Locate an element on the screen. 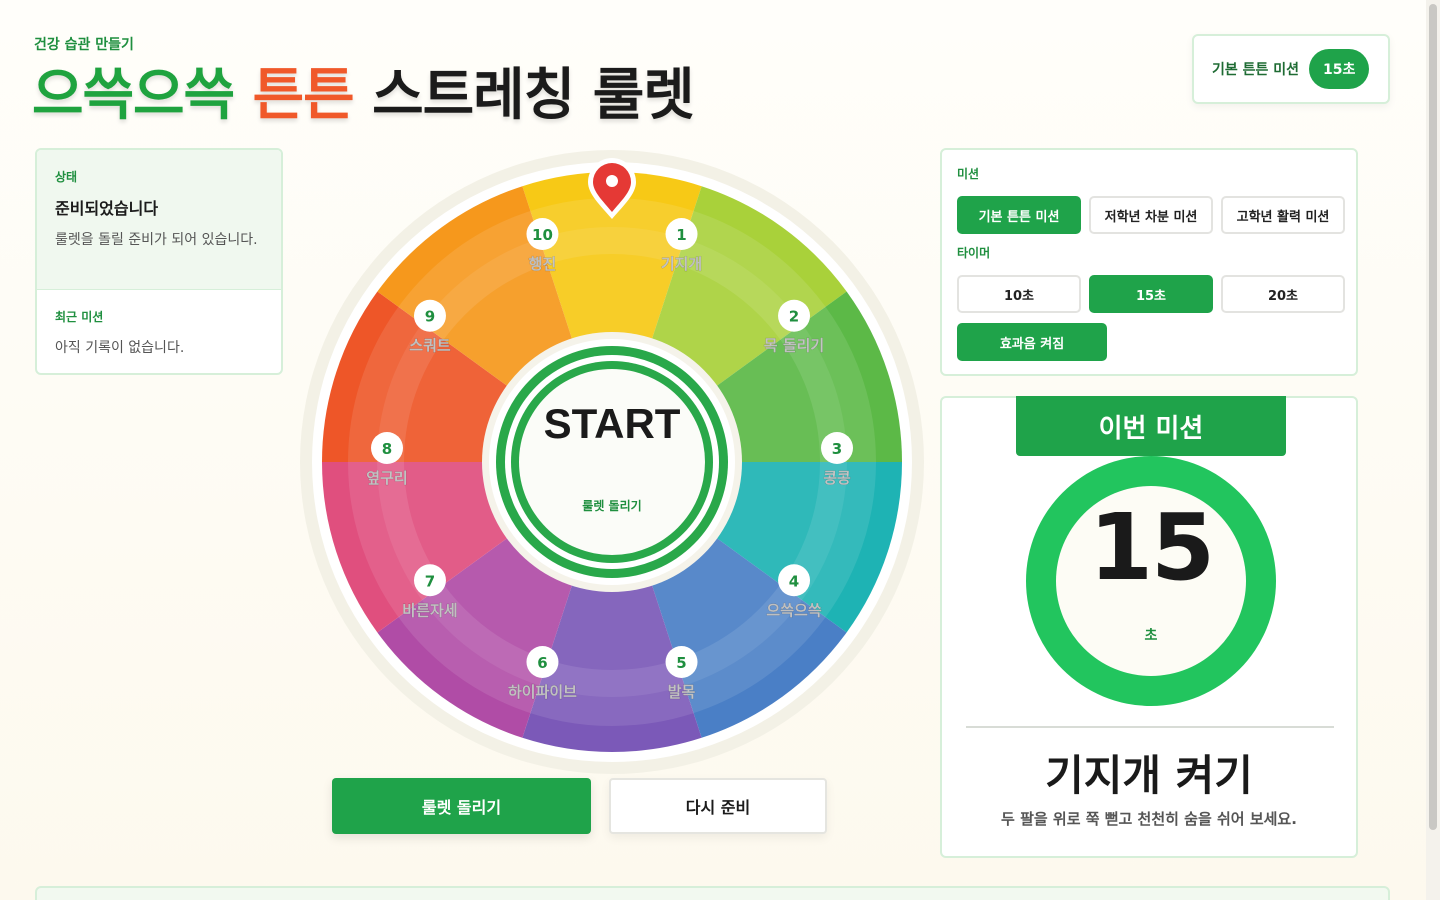 The height and width of the screenshot is (900, 1440). start-button is located at coordinates (612, 462).